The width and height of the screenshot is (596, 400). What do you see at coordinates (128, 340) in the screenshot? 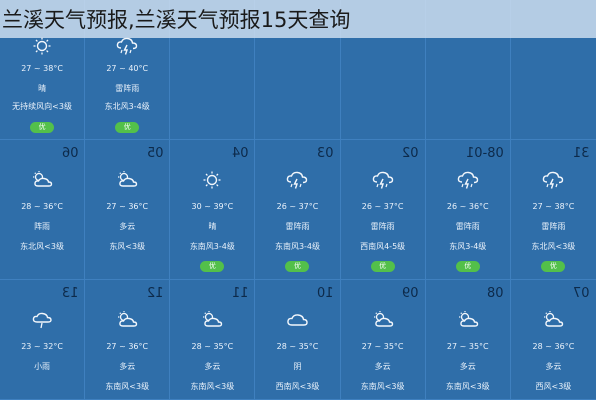
I see `day-cell: 12 27 ~ 36°C 多云 东南风<3级` at bounding box center [128, 340].